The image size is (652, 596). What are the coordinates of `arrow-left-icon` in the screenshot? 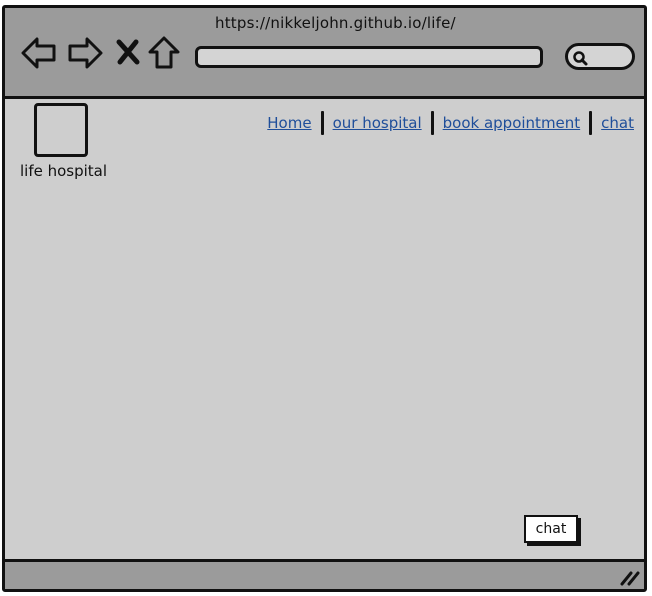 It's located at (39, 53).